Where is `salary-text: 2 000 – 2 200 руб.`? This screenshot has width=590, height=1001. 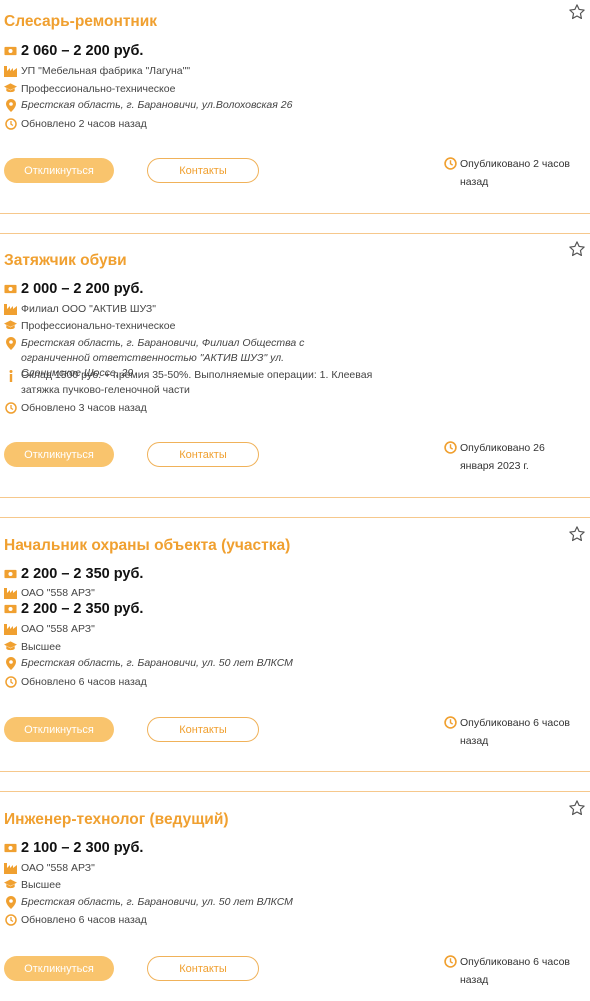
salary-text: 2 000 – 2 200 руб. is located at coordinates (82, 289).